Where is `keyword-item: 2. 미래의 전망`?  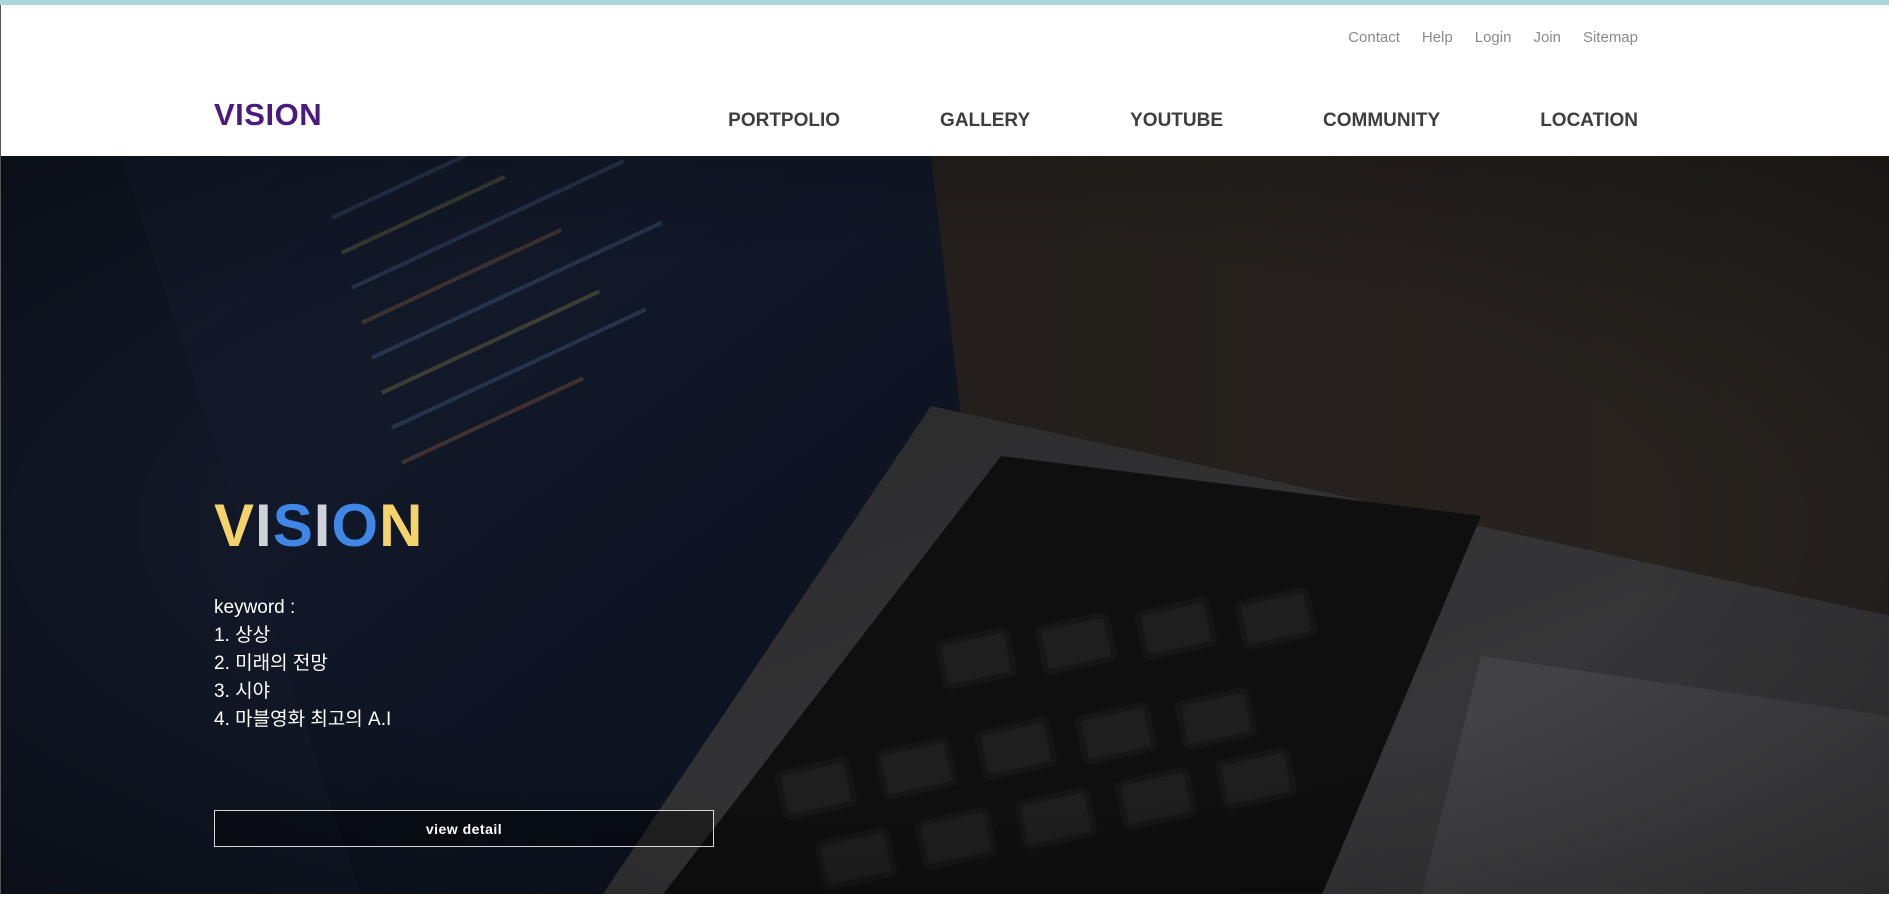
keyword-item: 2. 미래의 전망 is located at coordinates (271, 663).